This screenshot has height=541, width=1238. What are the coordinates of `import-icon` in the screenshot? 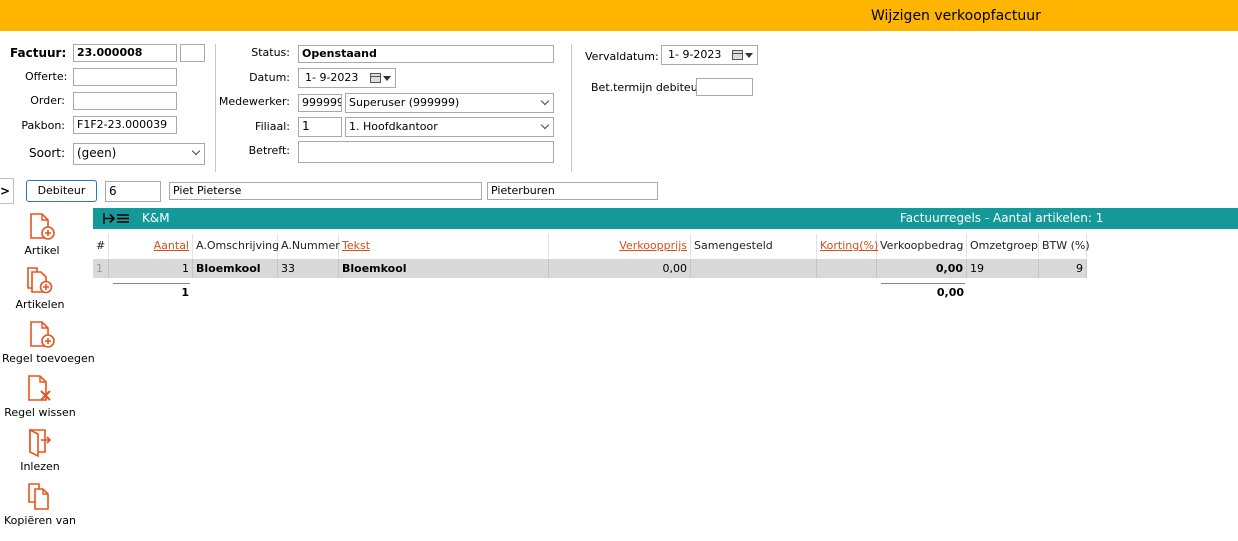 It's located at (40, 443).